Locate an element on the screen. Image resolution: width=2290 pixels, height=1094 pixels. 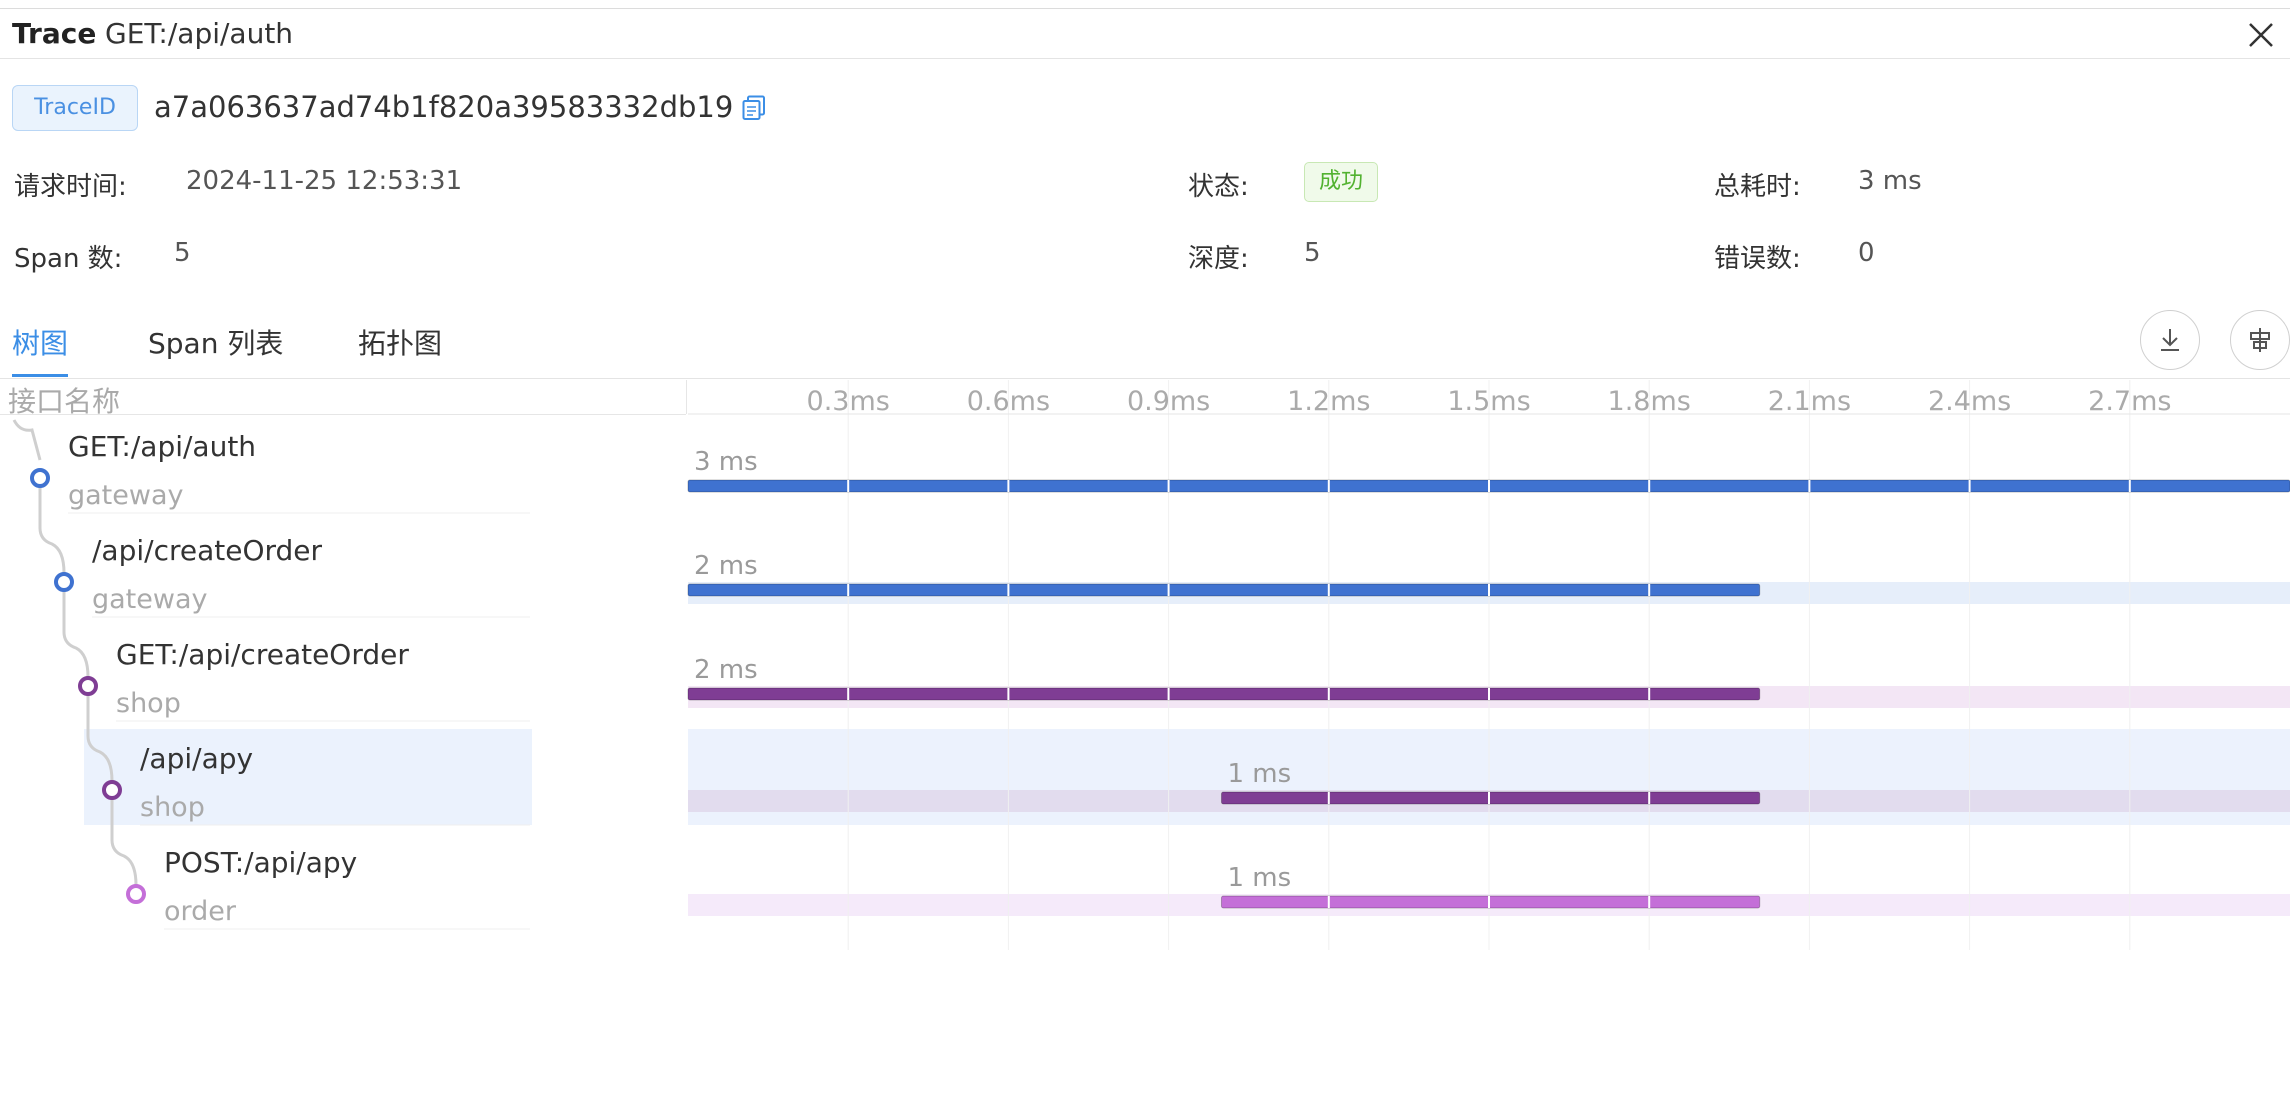
duration-value: 3 ms is located at coordinates (1890, 181).